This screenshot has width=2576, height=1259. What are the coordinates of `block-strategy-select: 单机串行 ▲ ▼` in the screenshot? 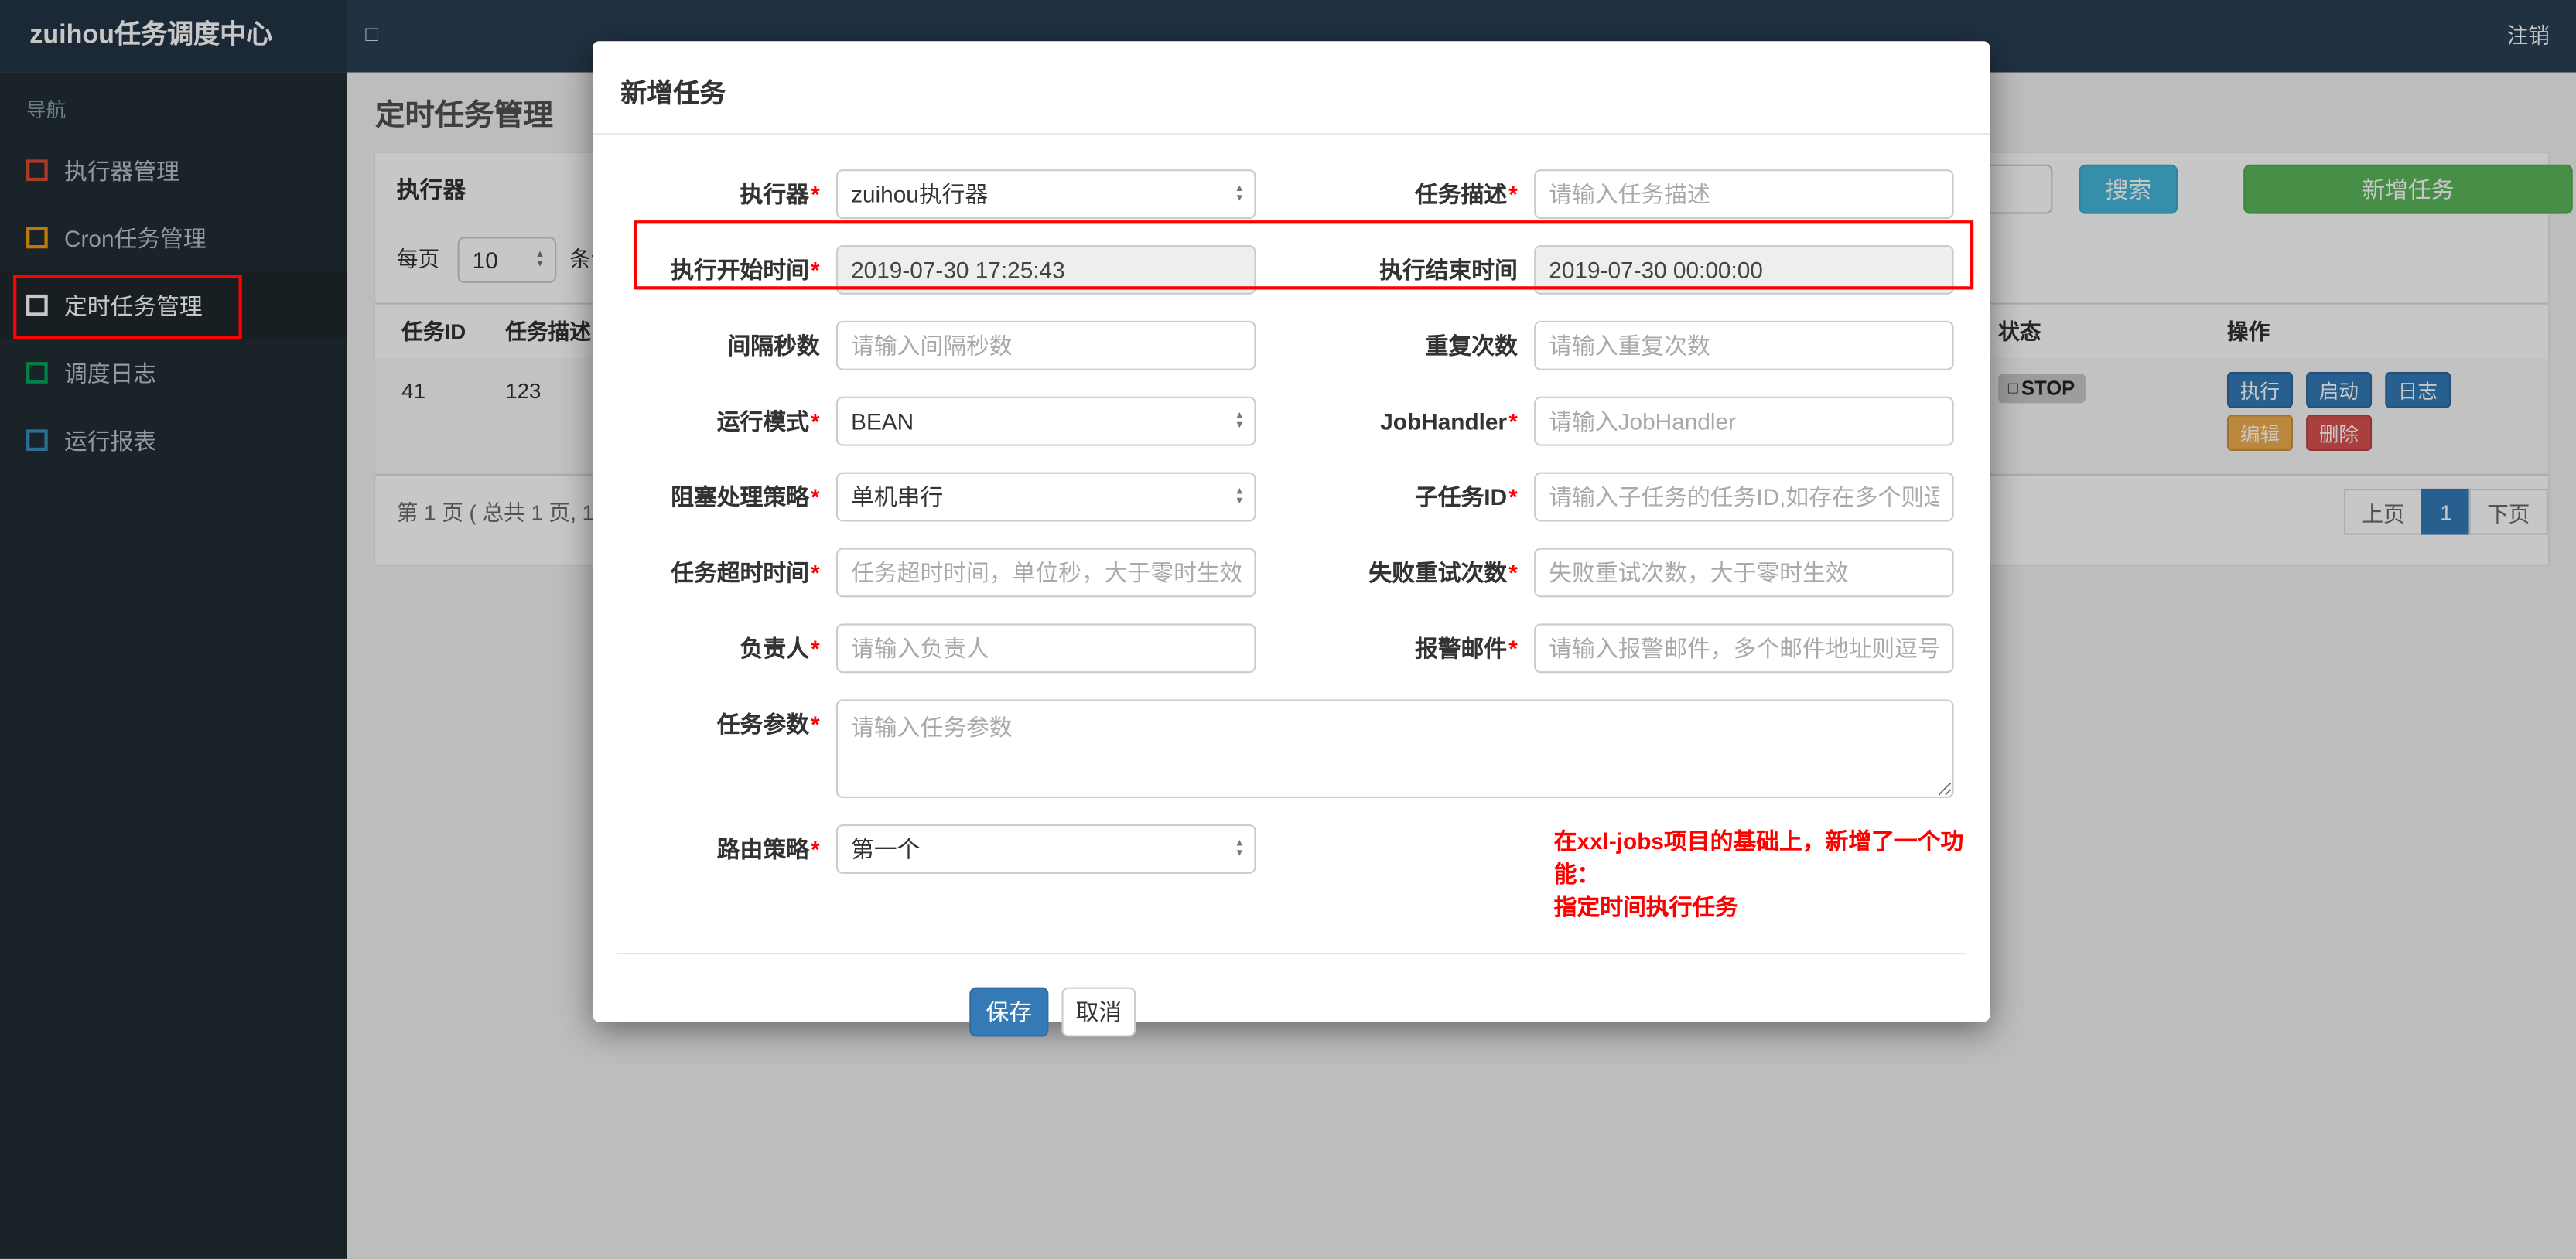 It's located at (1045, 497).